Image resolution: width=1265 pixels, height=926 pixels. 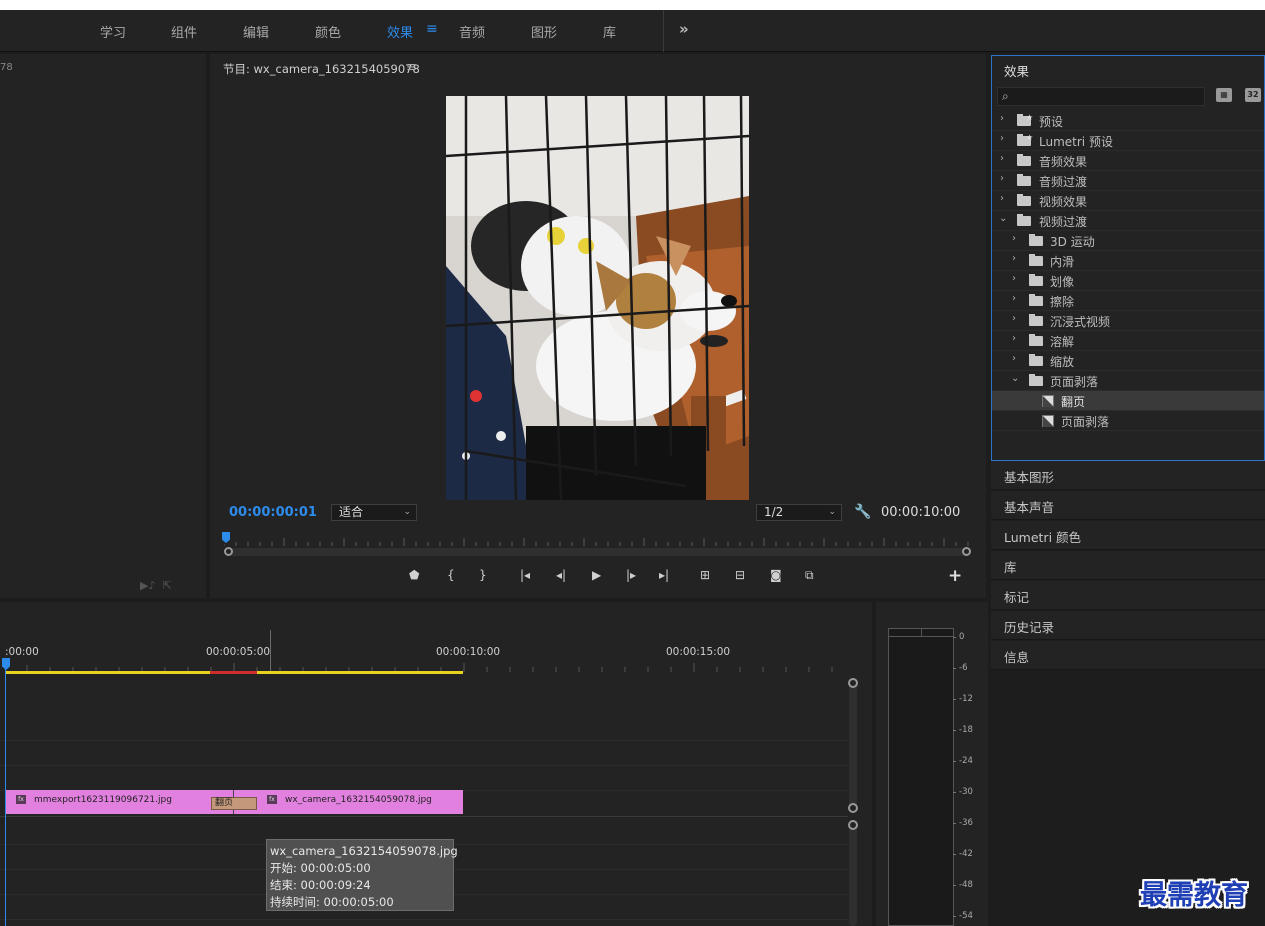 I want to click on camera-icon: ◙, so click(x=776, y=575).